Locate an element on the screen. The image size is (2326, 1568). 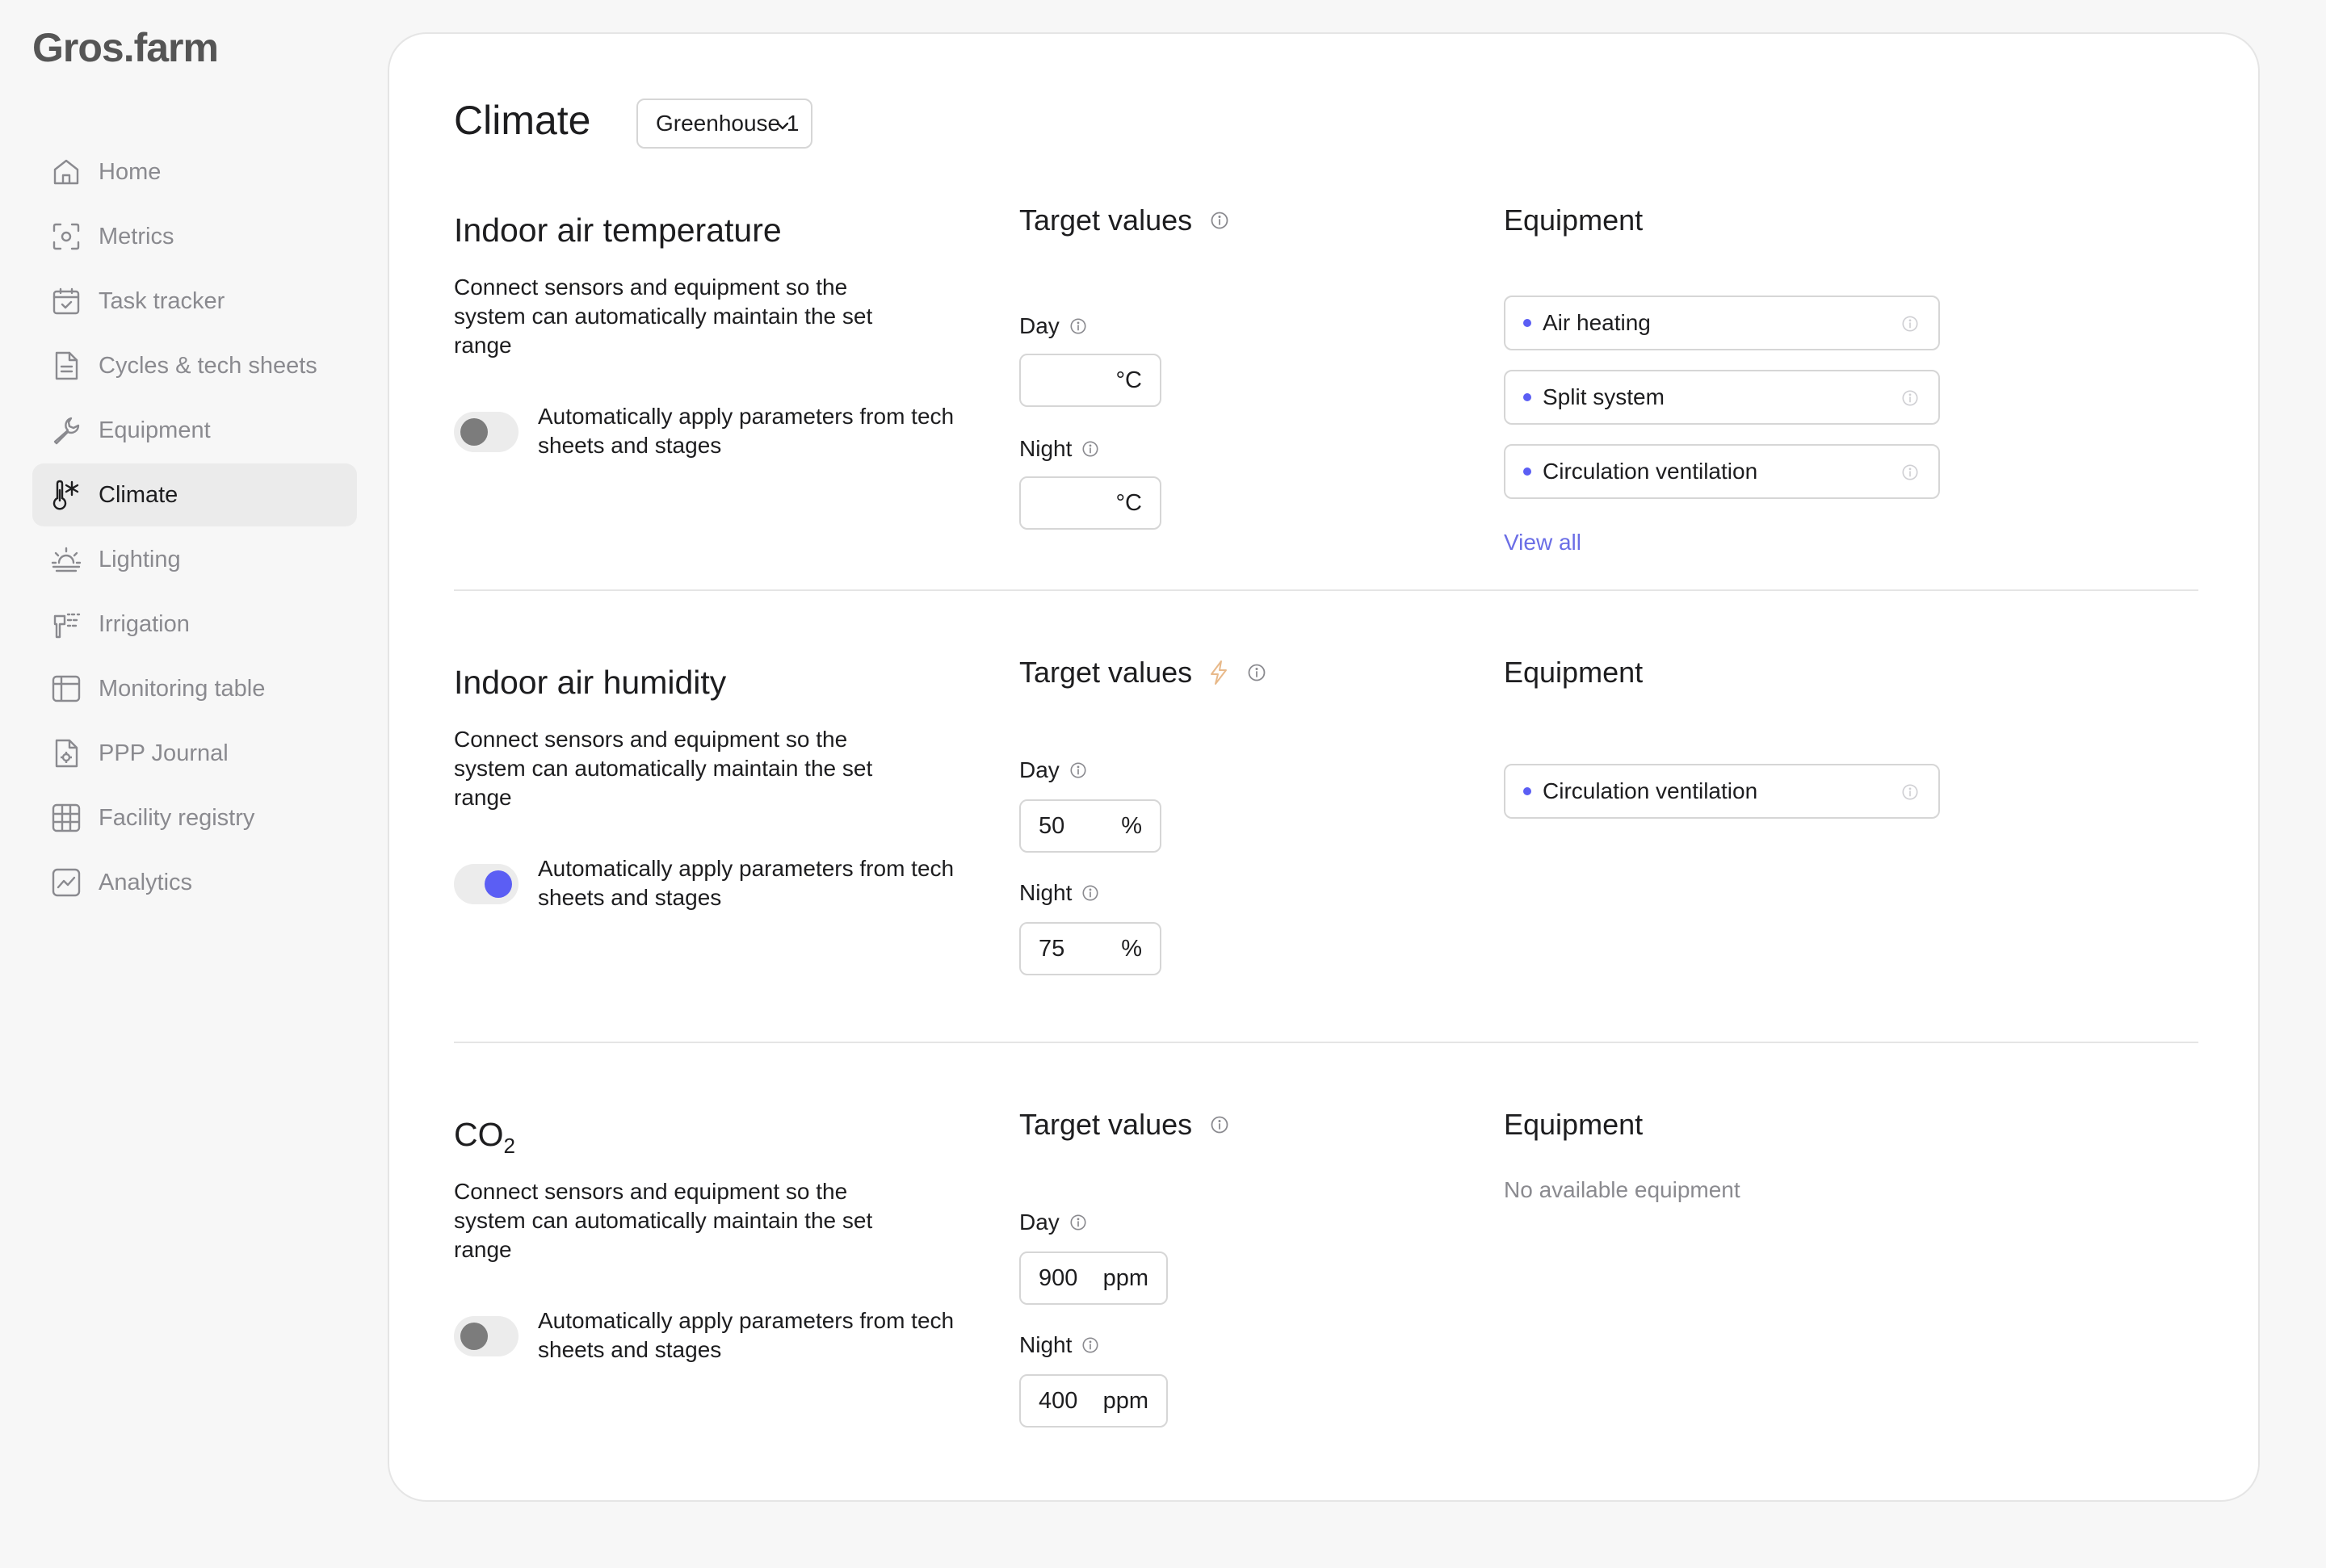
sidebar-item-task-tracker: Task tracker is located at coordinates (194, 301).